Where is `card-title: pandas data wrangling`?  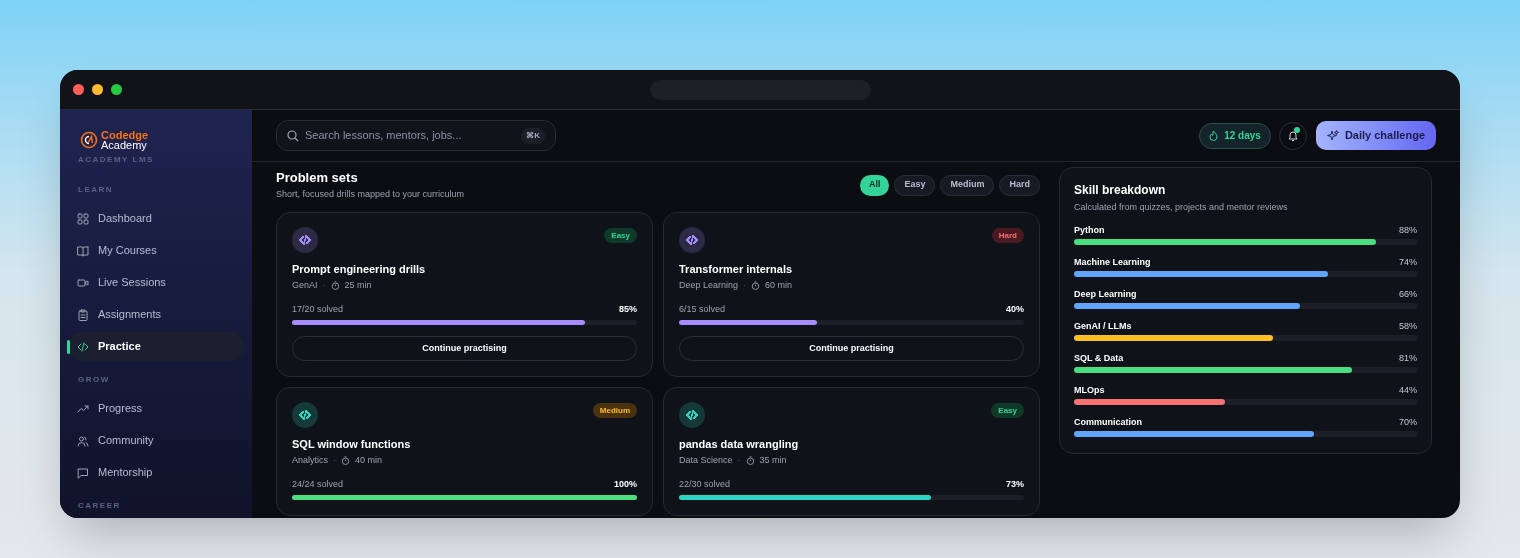 card-title: pandas data wrangling is located at coordinates (739, 444).